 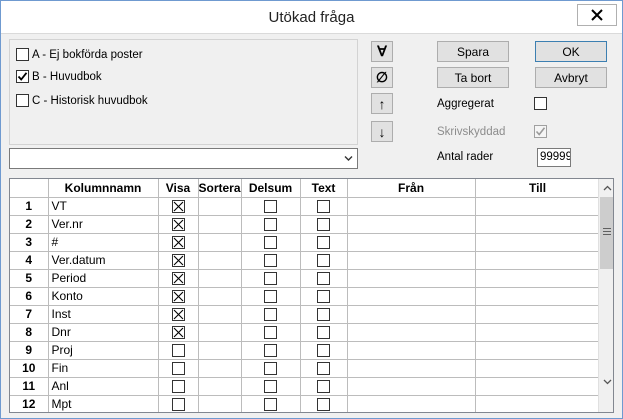 What do you see at coordinates (305, 206) in the screenshot?
I see `table-row: 1 VT` at bounding box center [305, 206].